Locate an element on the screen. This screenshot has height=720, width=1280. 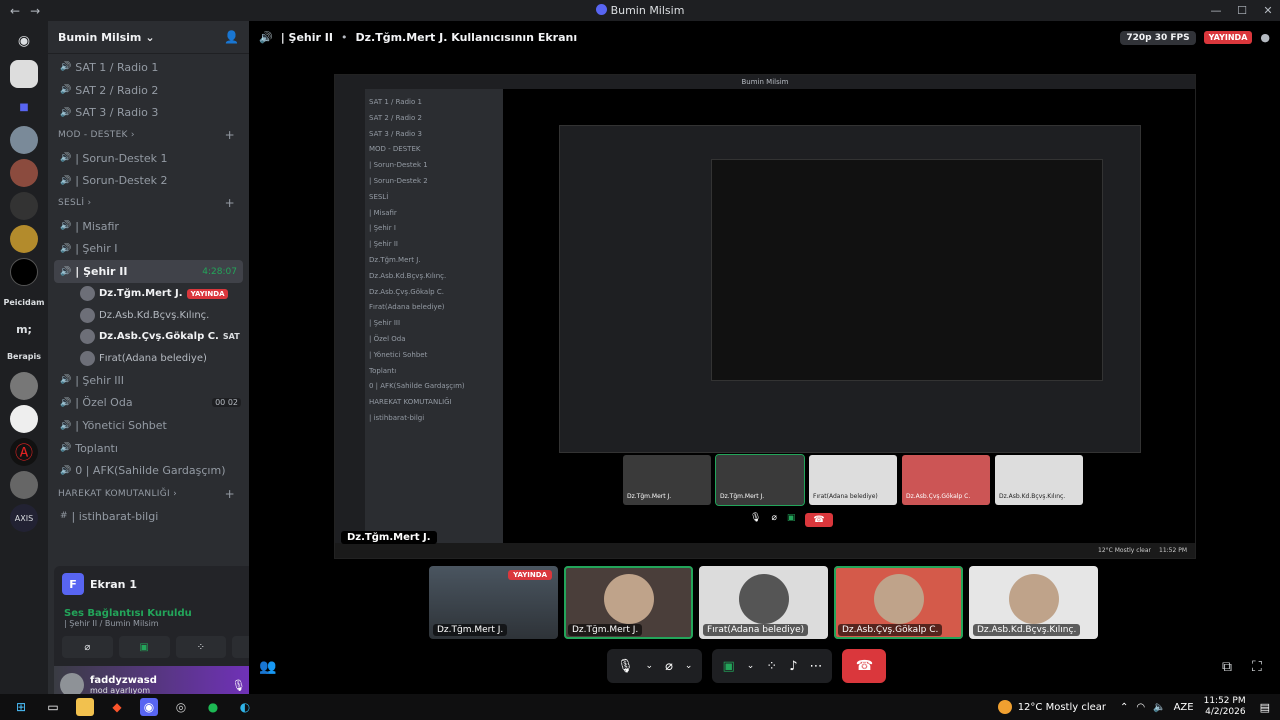
file-explorer-icon is located at coordinates (85, 707).